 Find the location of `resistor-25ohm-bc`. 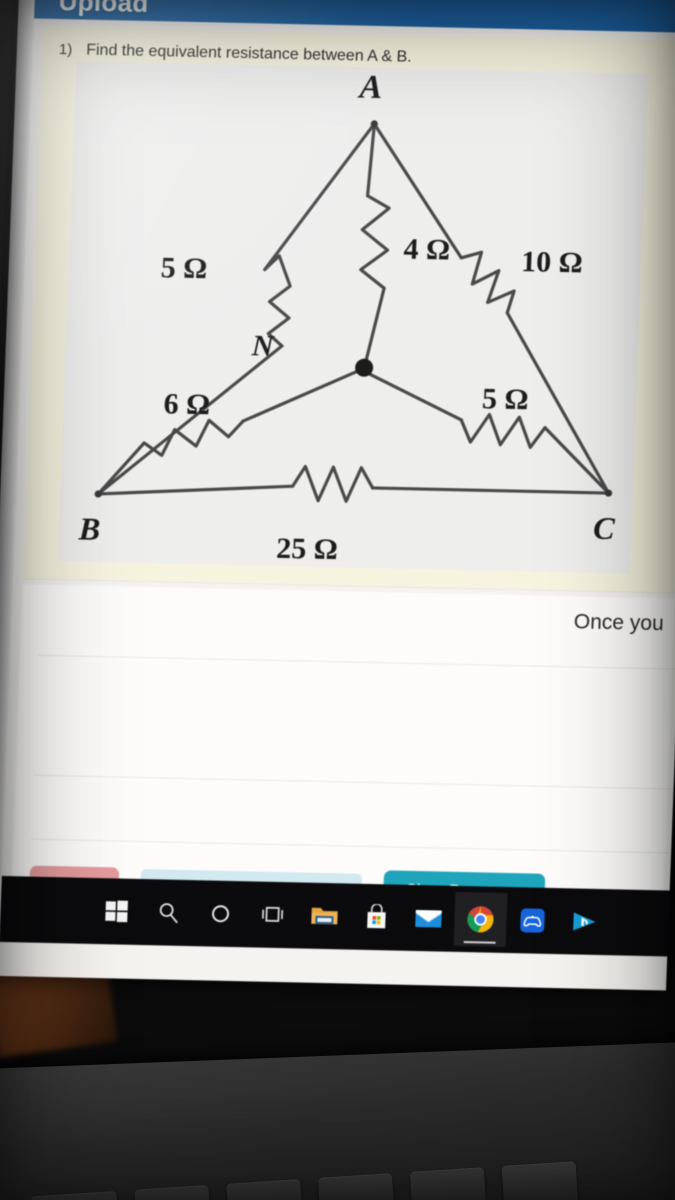

resistor-25ohm-bc is located at coordinates (333, 483).